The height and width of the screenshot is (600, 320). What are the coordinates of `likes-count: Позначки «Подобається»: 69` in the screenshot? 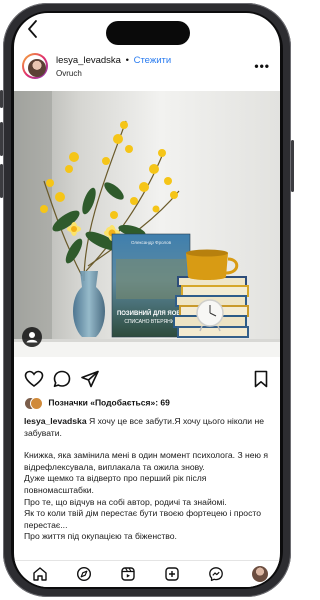 It's located at (109, 402).